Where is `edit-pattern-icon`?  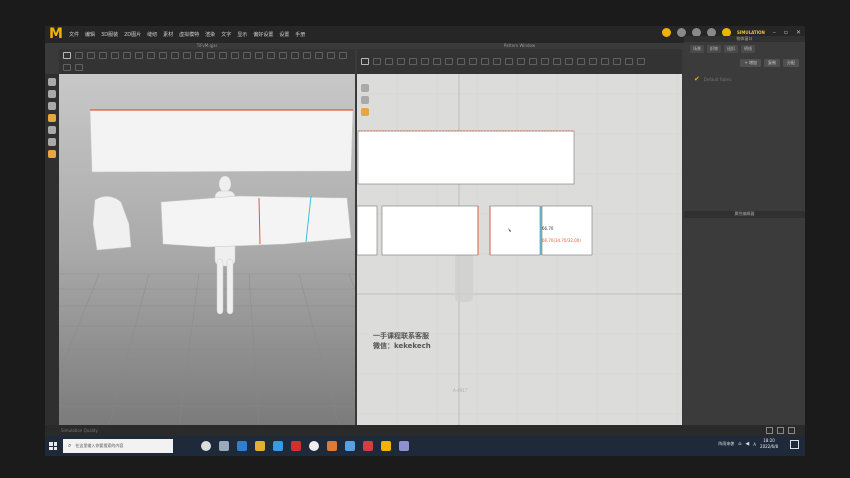
edit-pattern-icon is located at coordinates (365, 61).